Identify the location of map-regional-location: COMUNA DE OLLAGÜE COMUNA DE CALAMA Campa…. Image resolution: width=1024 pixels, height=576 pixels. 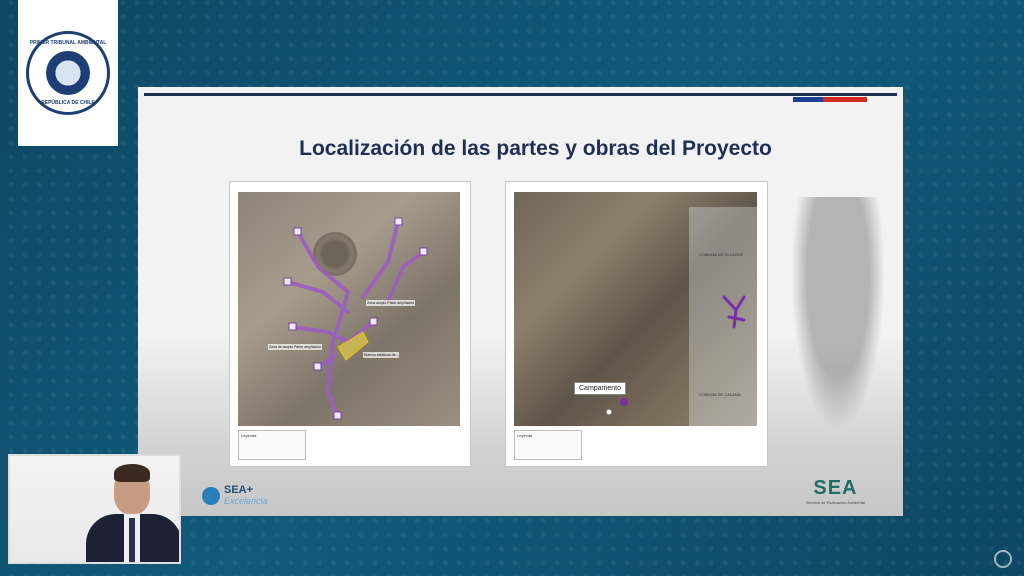
(636, 324).